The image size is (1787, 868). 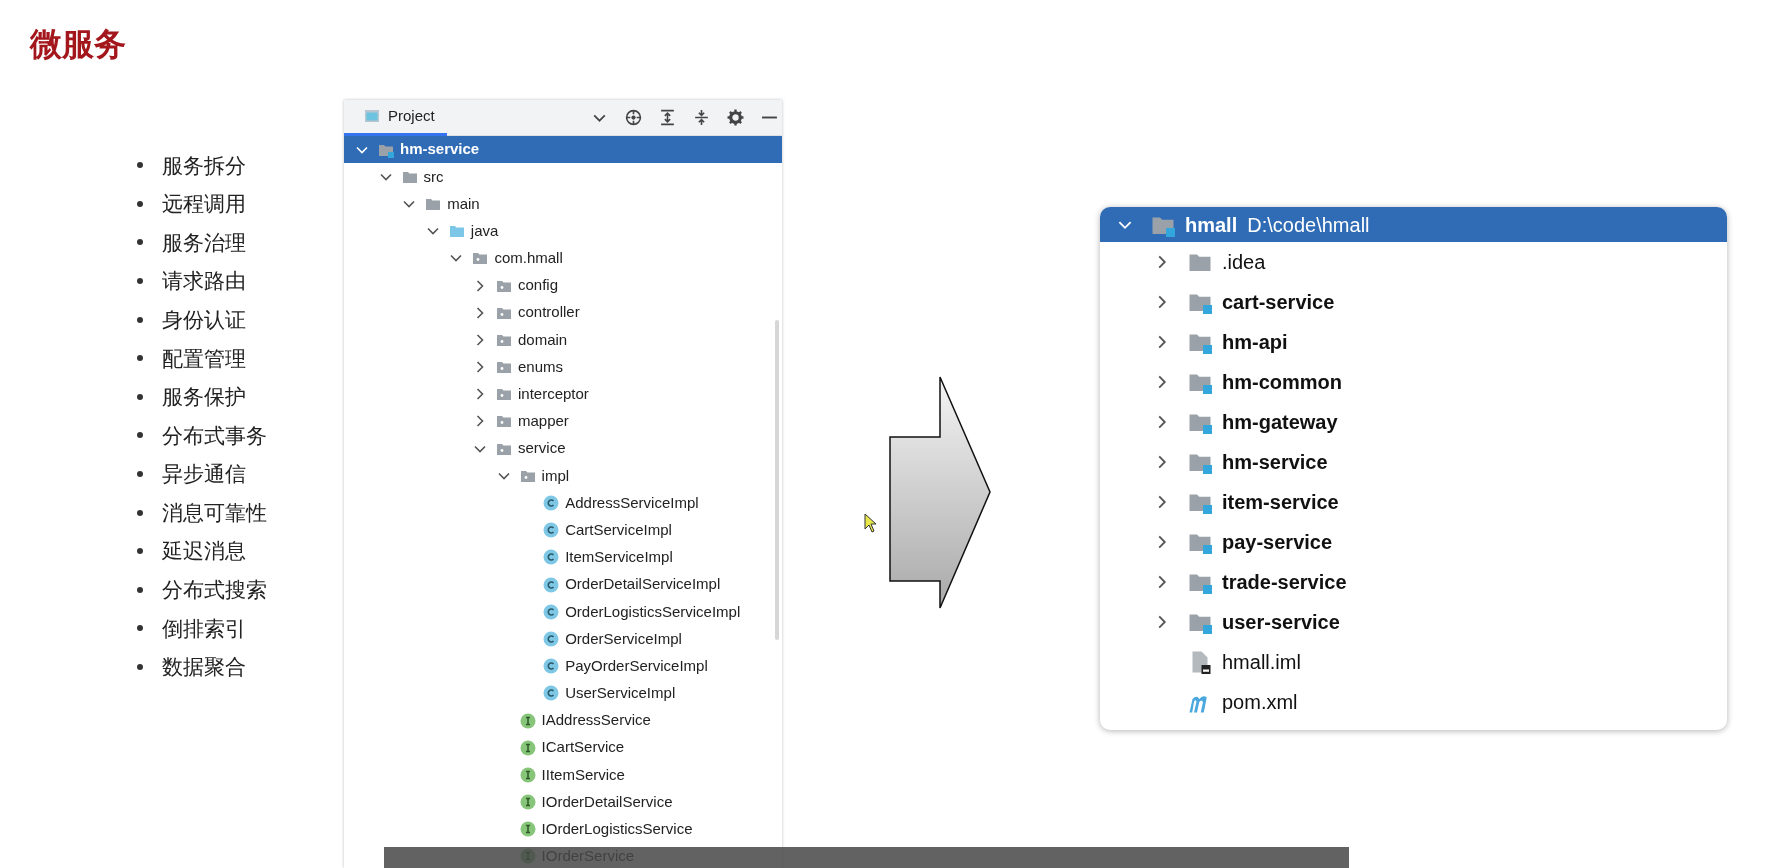 What do you see at coordinates (204, 242) in the screenshot?
I see `topic-item: 服务治理` at bounding box center [204, 242].